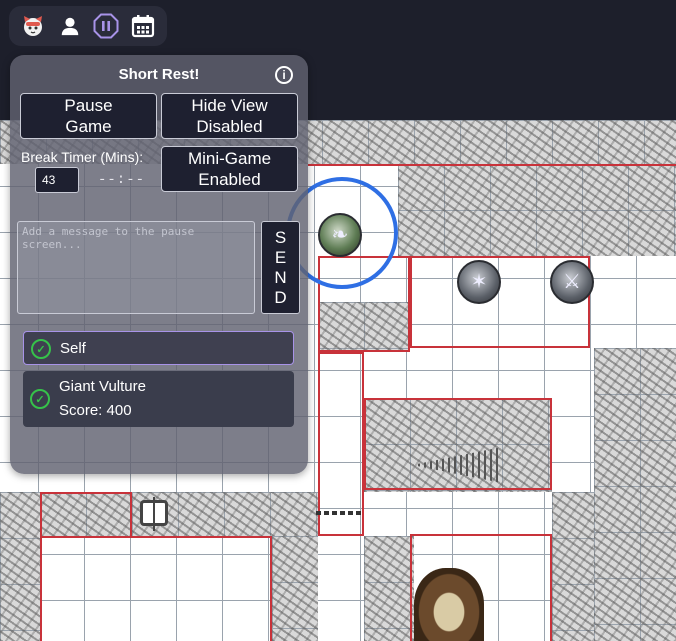 The height and width of the screenshot is (641, 676). I want to click on hide-view-button: Hide View Disabled, so click(229, 116).